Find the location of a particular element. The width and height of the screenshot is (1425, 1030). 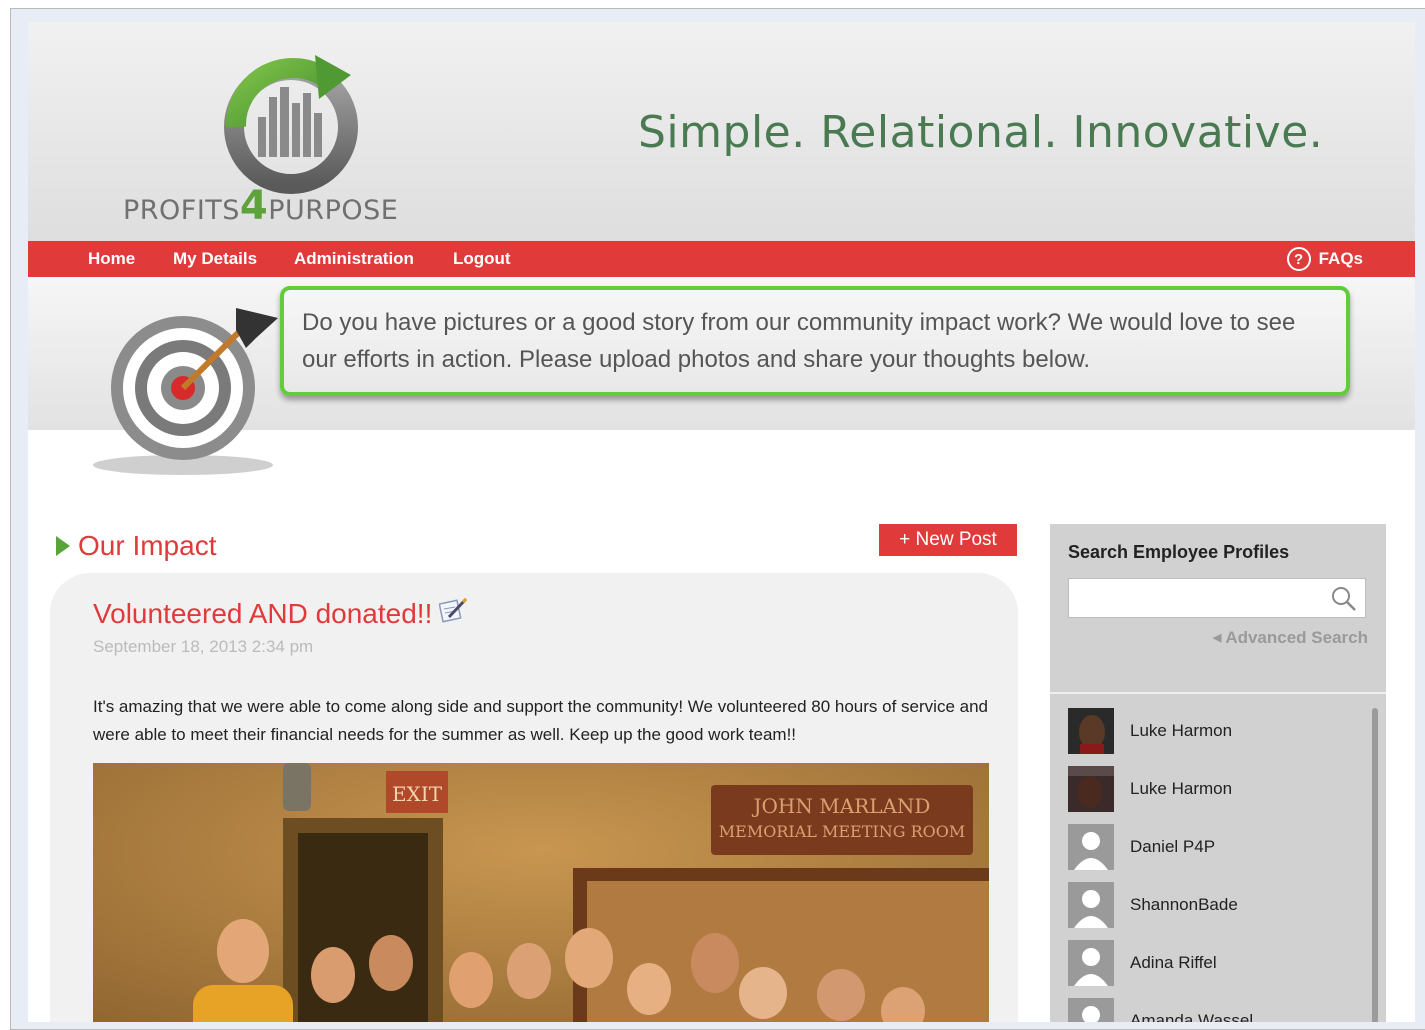

list-item: ShannonBade is located at coordinates (1153, 905).